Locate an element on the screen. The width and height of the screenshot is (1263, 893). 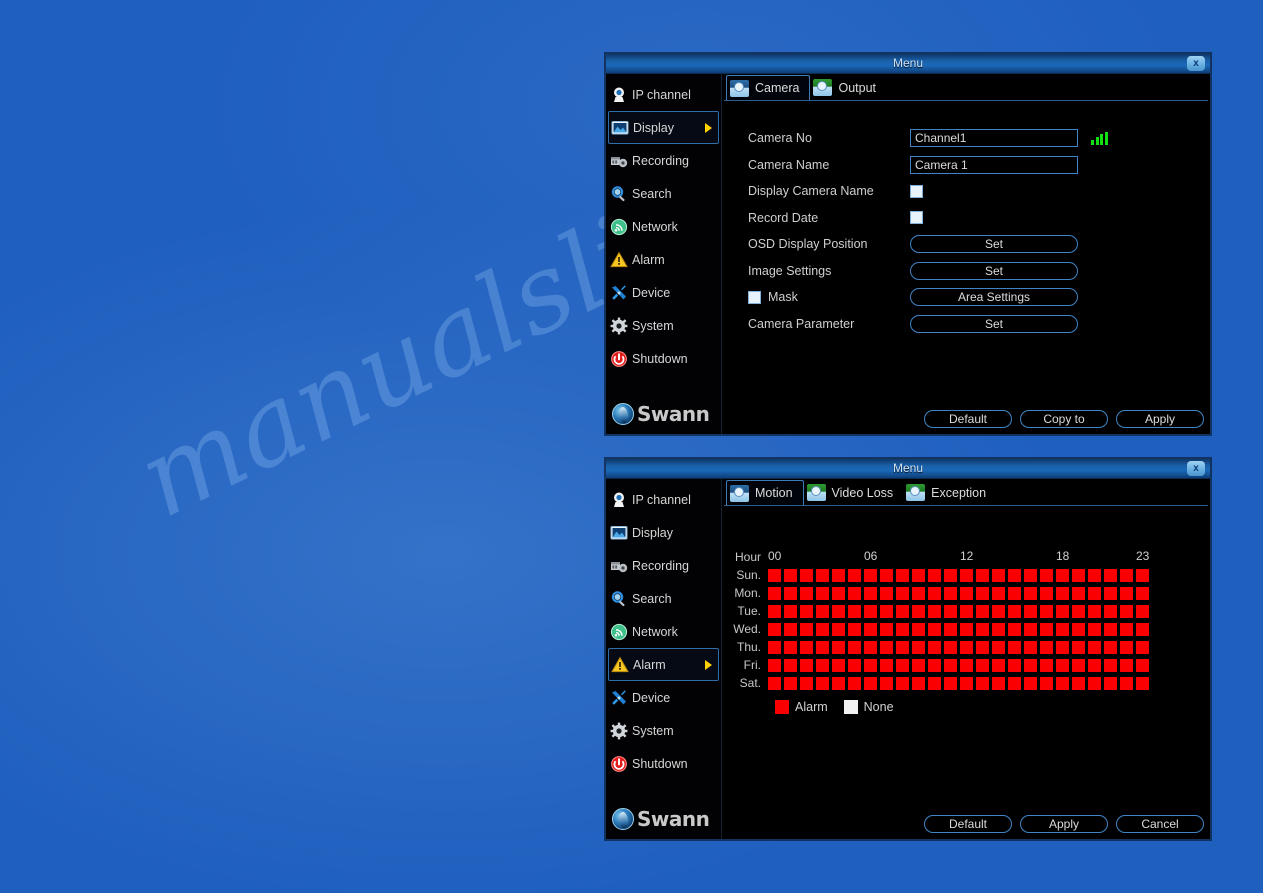
sidebar-item-system: System is located at coordinates (663, 325).